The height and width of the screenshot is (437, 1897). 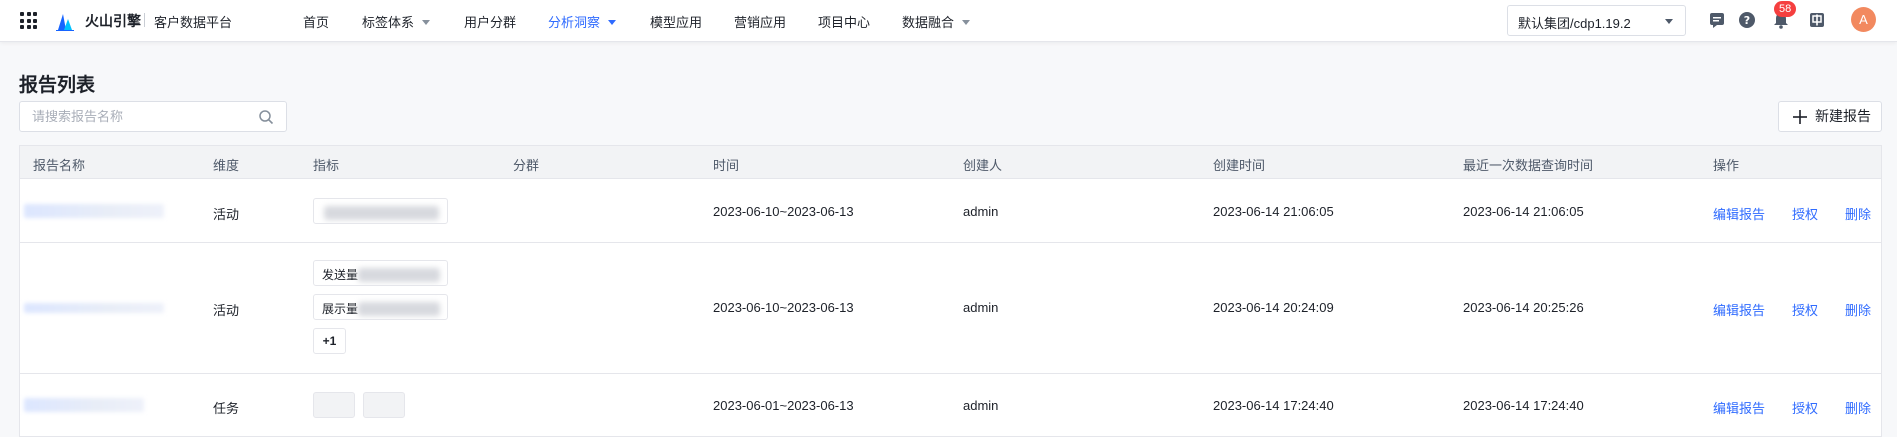 I want to click on metric-tag: 展示量, so click(x=380, y=307).